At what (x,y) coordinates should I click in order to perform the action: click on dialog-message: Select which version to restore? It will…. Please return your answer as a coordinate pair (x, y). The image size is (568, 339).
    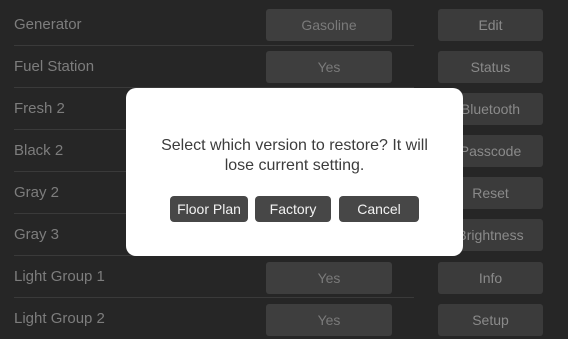
    Looking at the image, I should click on (294, 156).